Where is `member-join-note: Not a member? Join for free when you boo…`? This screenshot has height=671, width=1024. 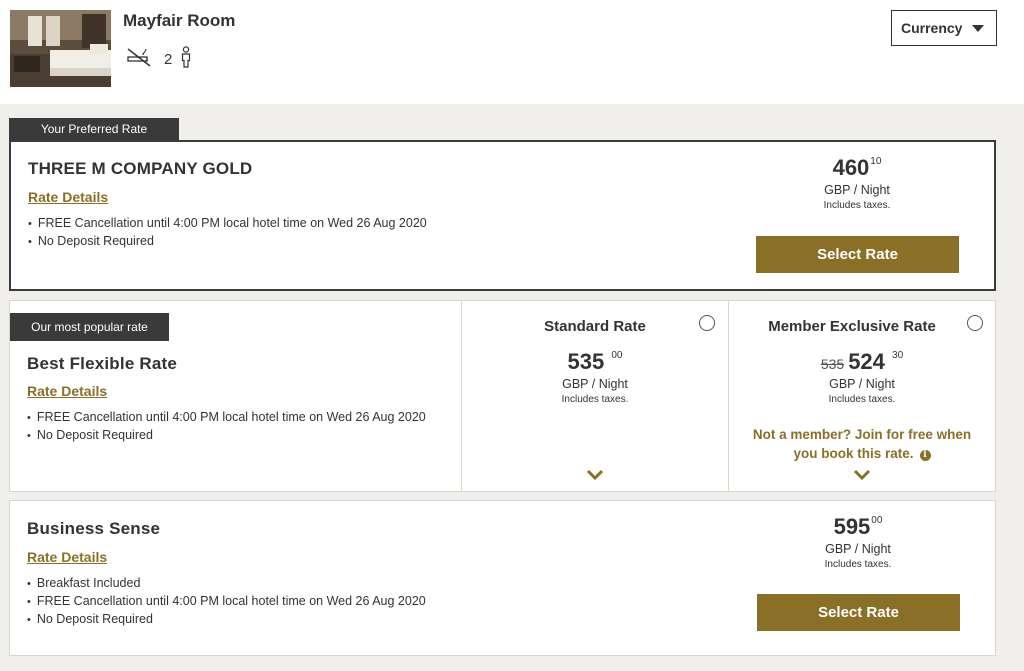
member-join-note: Not a member? Join for free when you boo… is located at coordinates (862, 444).